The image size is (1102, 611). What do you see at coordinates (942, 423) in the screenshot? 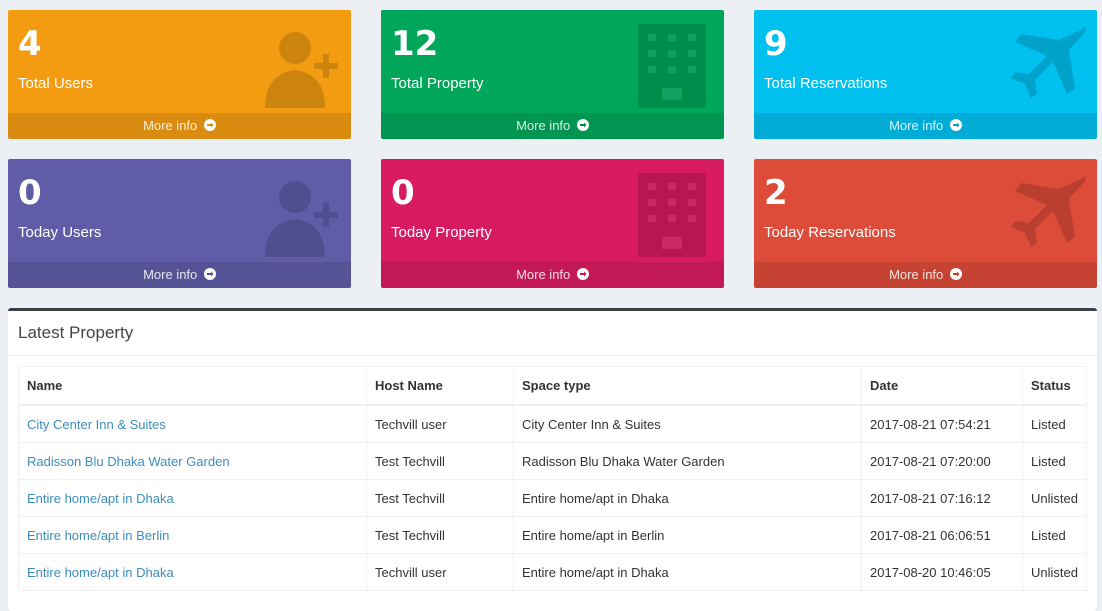
I see `cell-date: 2017-08-21 07:54:21` at bounding box center [942, 423].